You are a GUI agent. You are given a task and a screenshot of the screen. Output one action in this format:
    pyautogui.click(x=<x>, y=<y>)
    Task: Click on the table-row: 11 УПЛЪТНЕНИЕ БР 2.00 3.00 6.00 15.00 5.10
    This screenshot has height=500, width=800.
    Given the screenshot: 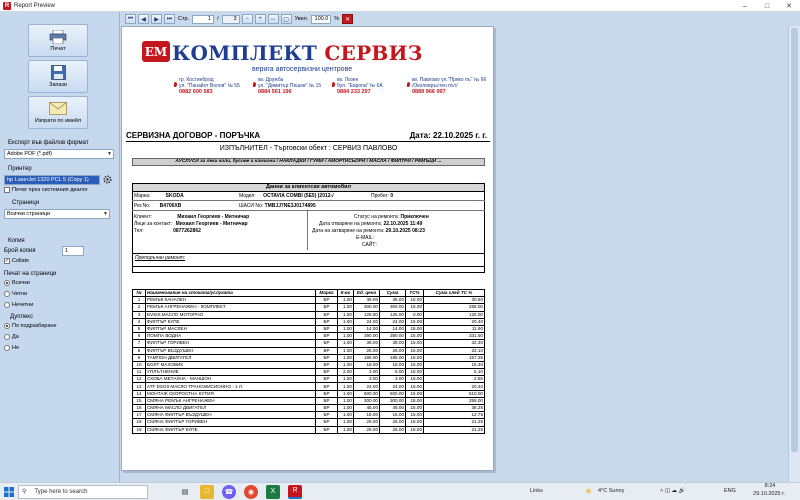 What is the action you would take?
    pyautogui.click(x=308, y=372)
    